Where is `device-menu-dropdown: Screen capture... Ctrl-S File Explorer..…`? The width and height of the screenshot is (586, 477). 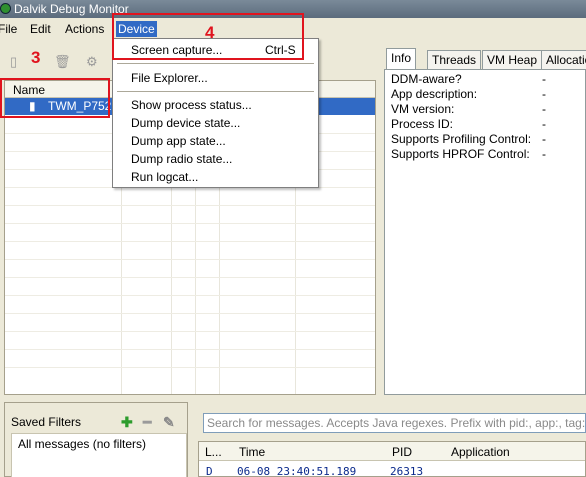
device-menu-dropdown: Screen capture... Ctrl-S File Explorer..… is located at coordinates (215, 113).